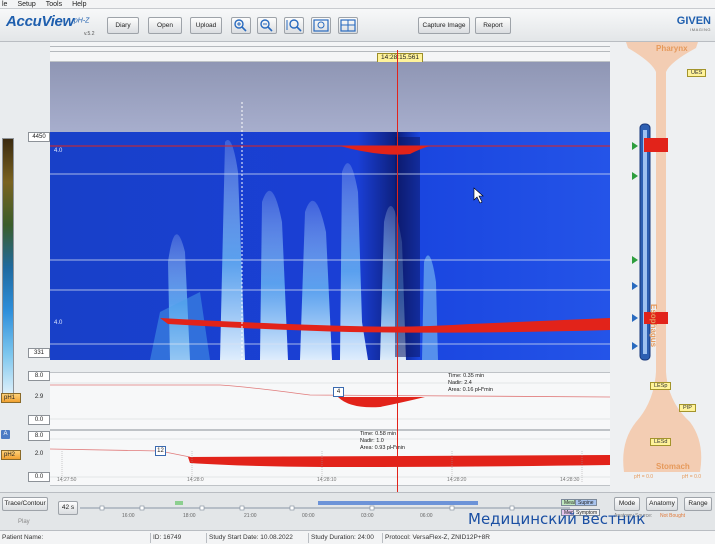 This screenshot has height=544, width=715. I want to click on zoom-in-horizontal-button, so click(241, 25).